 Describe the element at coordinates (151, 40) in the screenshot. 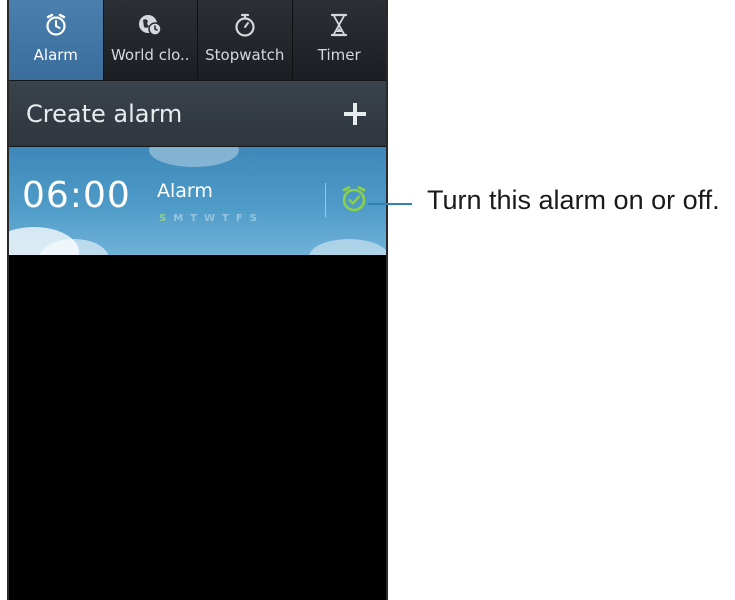

I see `tab-world-clock: World clo..` at that location.